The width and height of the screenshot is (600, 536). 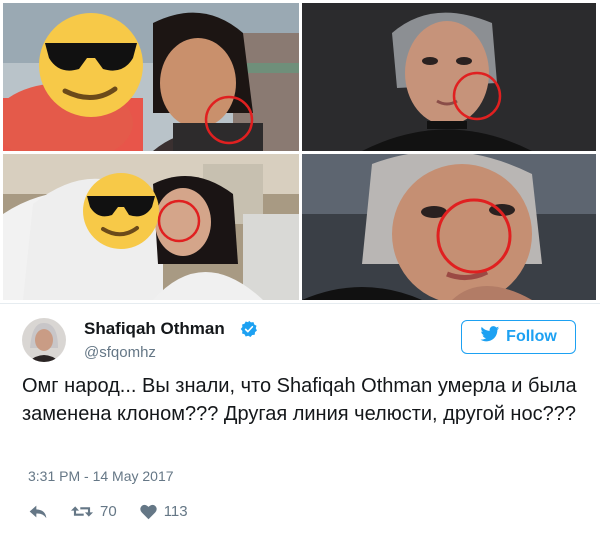 What do you see at coordinates (490, 337) in the screenshot?
I see `twitter-bird-icon` at bounding box center [490, 337].